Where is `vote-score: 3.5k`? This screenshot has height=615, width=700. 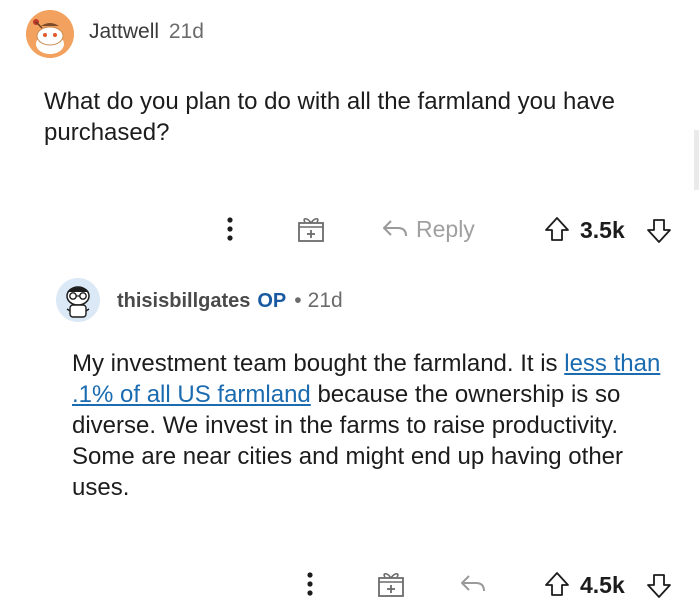 vote-score: 3.5k is located at coordinates (602, 230).